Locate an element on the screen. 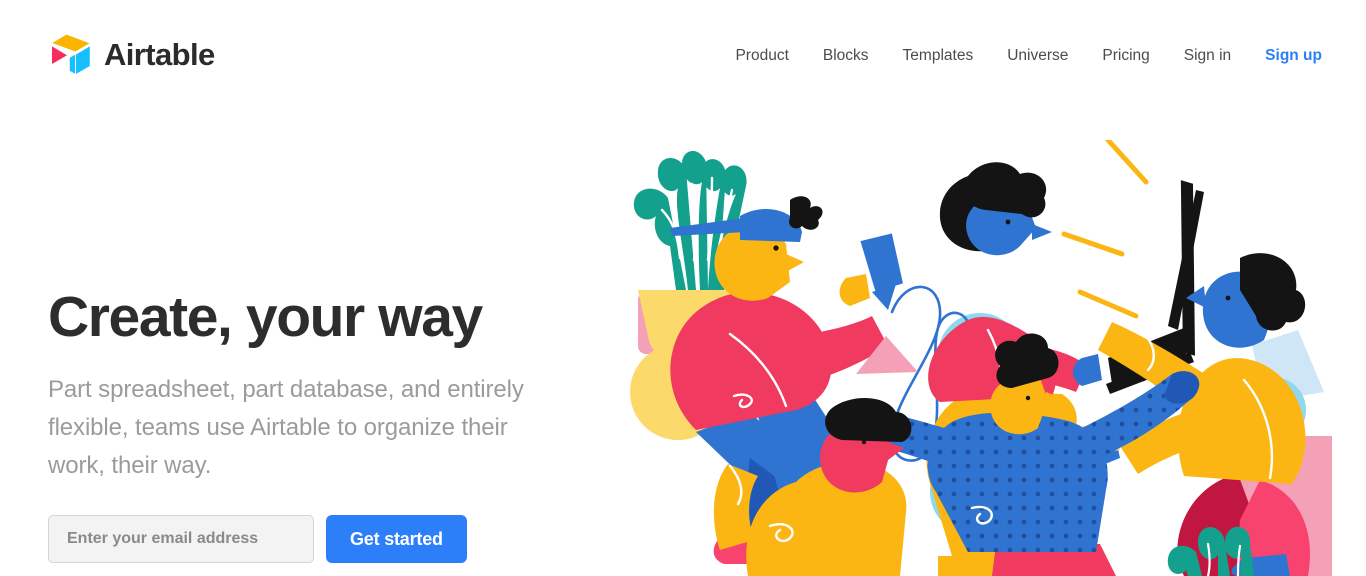 Image resolution: width=1366 pixels, height=576 pixels. nav-link-universe: Universe is located at coordinates (1037, 56).